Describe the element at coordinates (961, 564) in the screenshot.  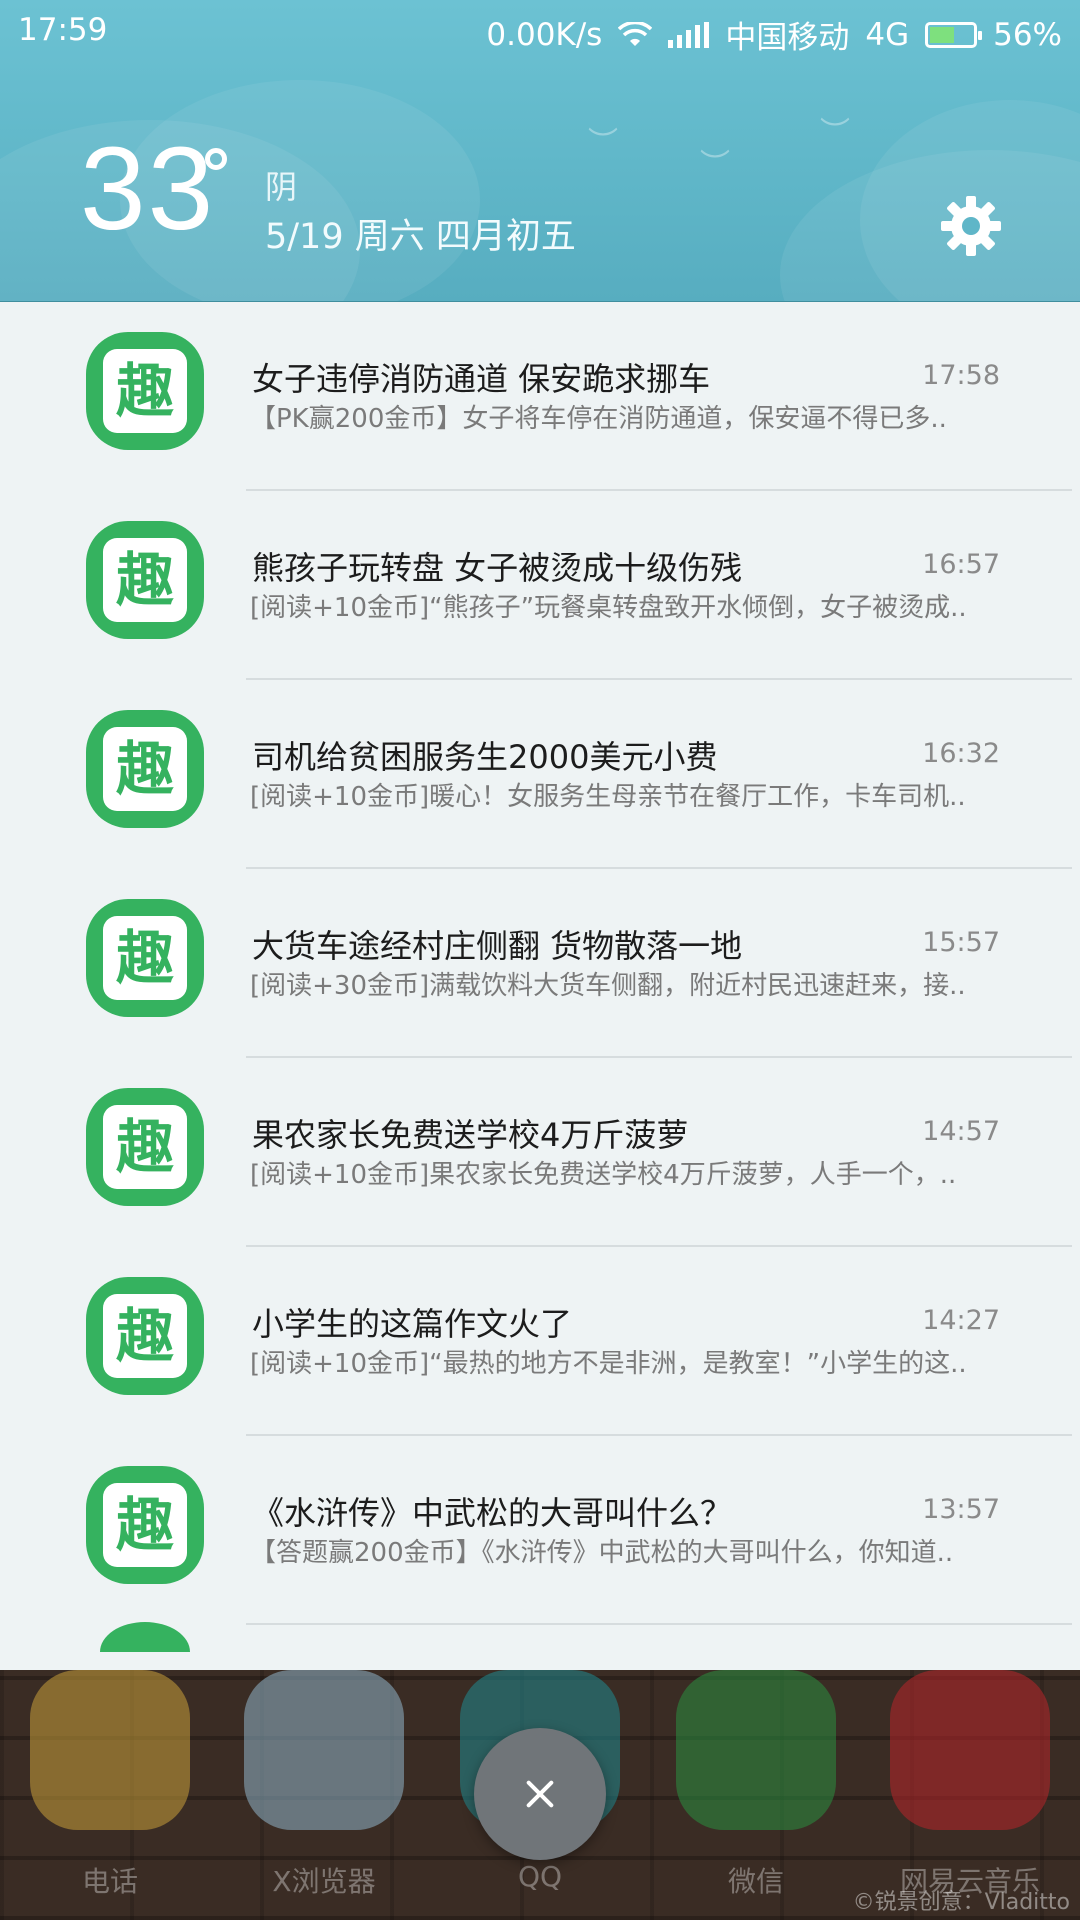
I see `notification-time: 16:57` at that location.